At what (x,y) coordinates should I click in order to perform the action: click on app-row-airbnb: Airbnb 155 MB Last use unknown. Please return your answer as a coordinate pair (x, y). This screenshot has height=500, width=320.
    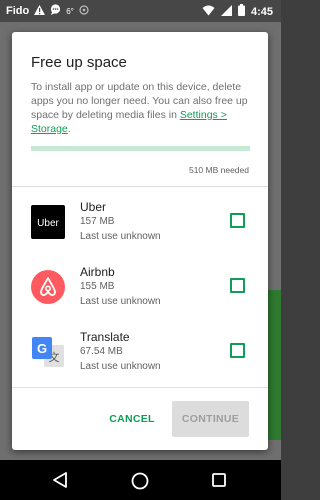
    Looking at the image, I should click on (140, 295).